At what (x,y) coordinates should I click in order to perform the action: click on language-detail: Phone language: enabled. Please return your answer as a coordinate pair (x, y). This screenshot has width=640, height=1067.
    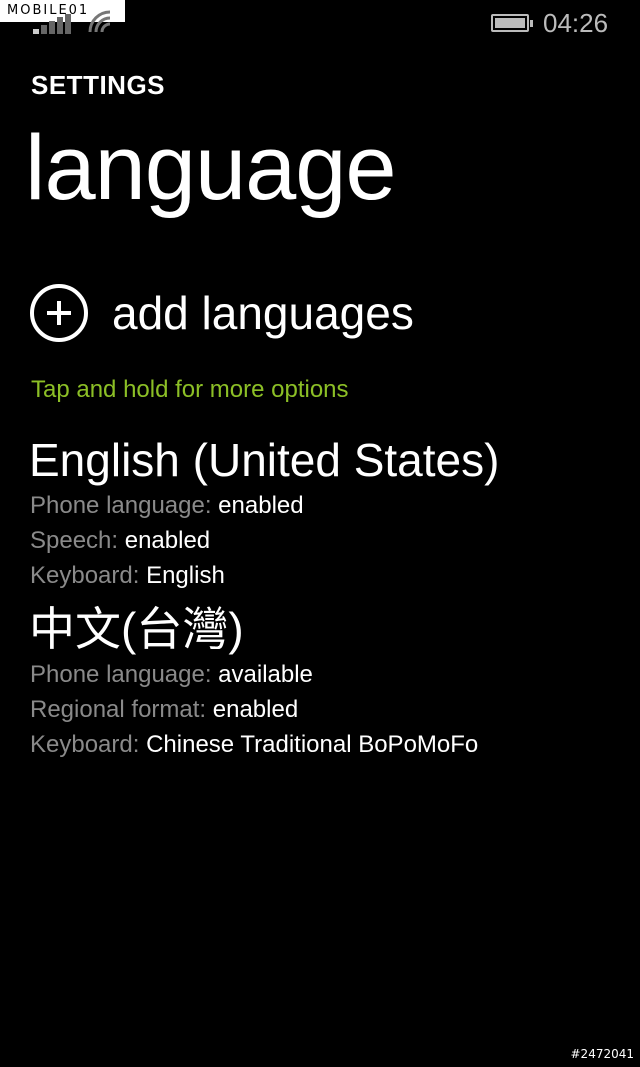
    Looking at the image, I should click on (264, 505).